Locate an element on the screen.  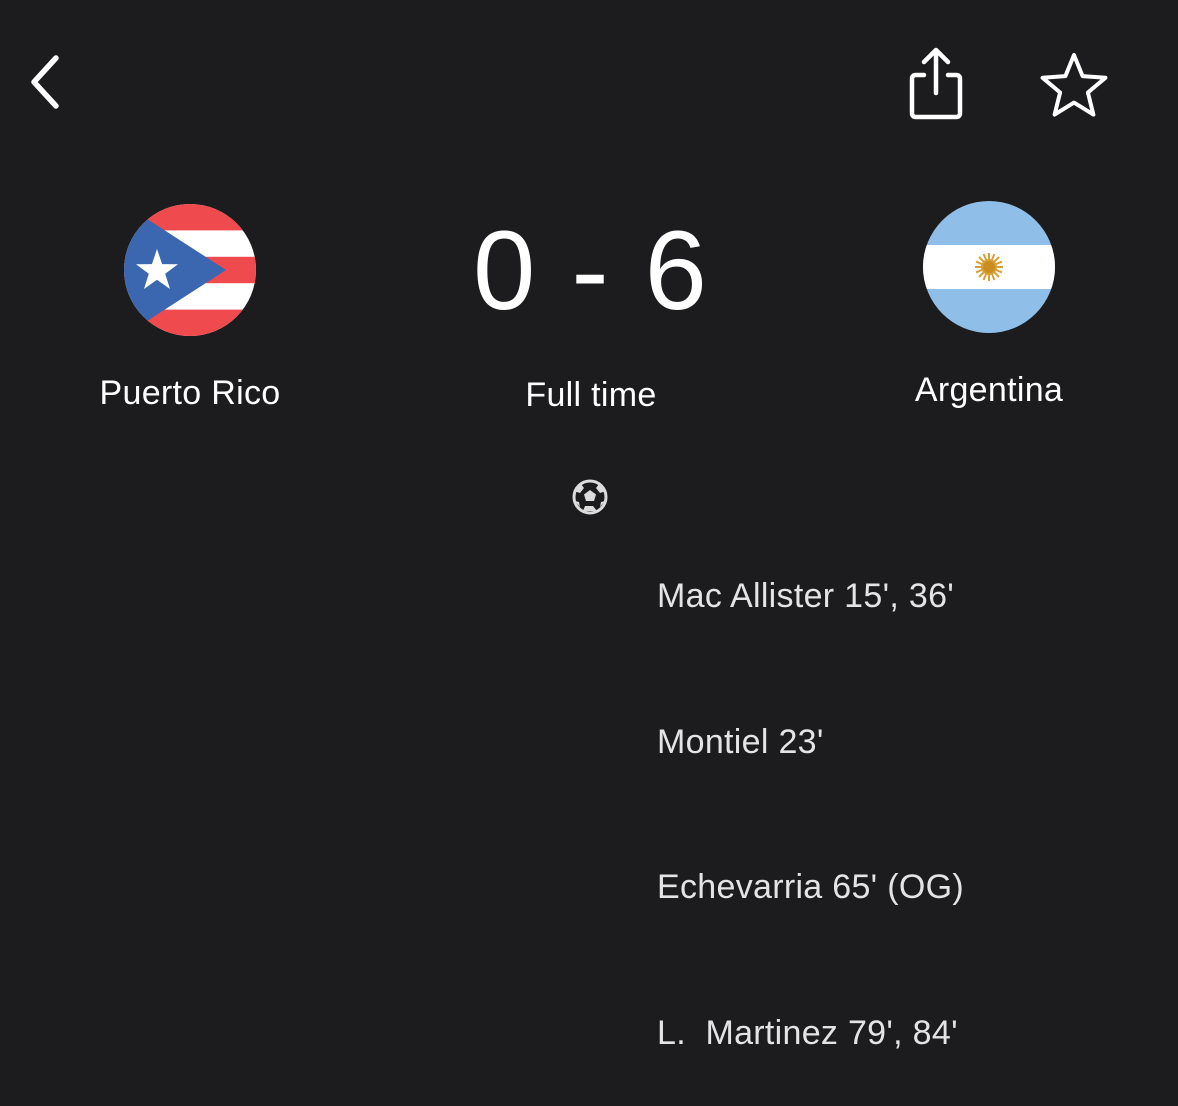
away-score: 6 is located at coordinates (675, 270).